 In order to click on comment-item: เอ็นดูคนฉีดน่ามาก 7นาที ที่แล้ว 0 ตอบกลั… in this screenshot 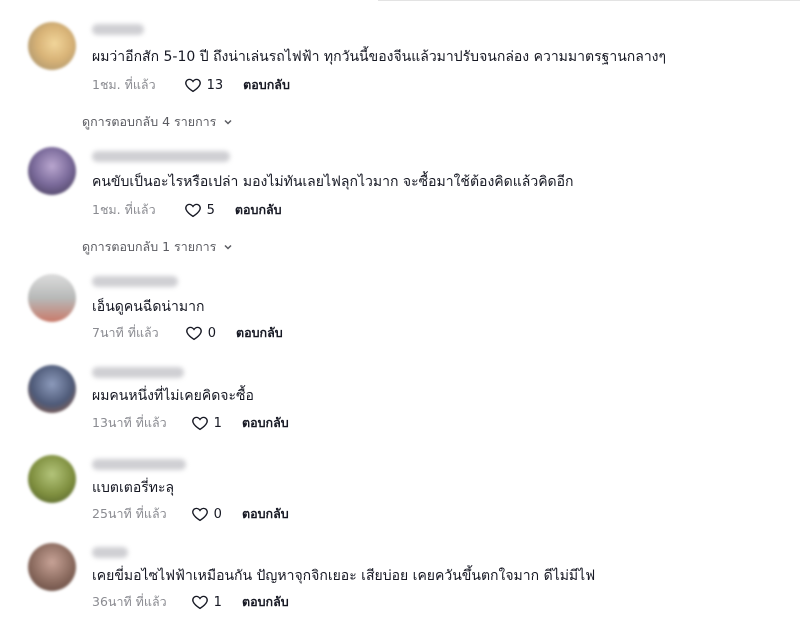, I will do `click(400, 312)`.